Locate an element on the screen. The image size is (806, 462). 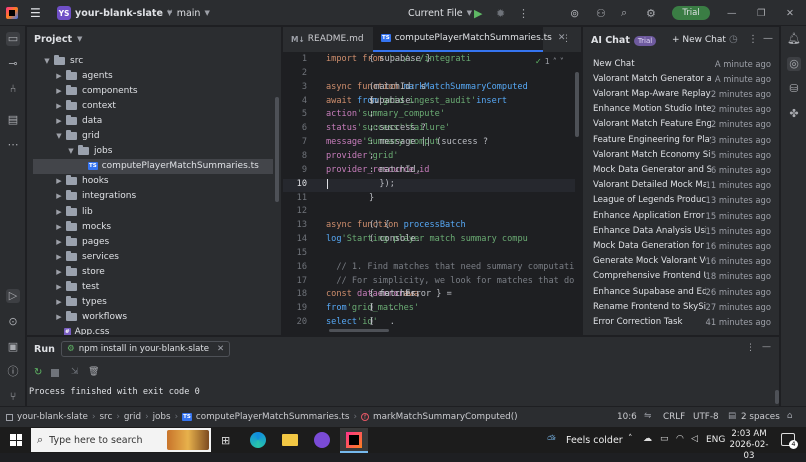
tree-folder: ▶ hooks is located at coordinates (152, 181).